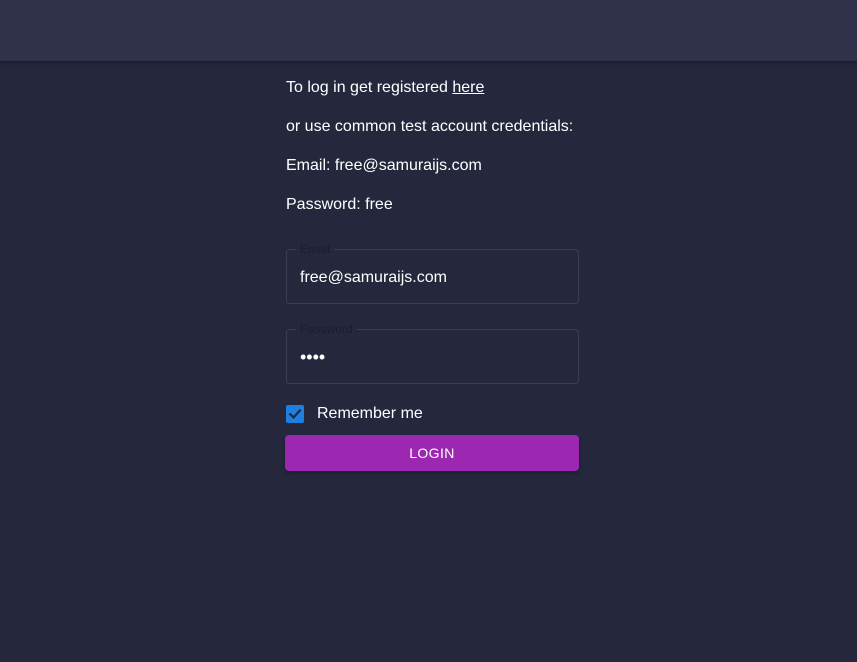 The height and width of the screenshot is (662, 857). What do you see at coordinates (315, 249) in the screenshot?
I see `email-field-label: Email` at bounding box center [315, 249].